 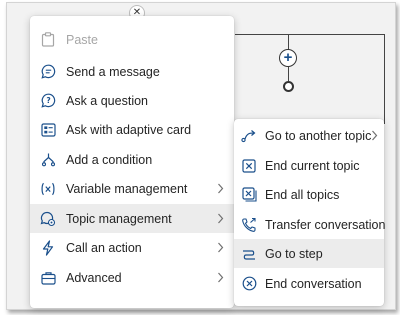 I want to click on menu-item-label: End conversation, so click(x=313, y=283).